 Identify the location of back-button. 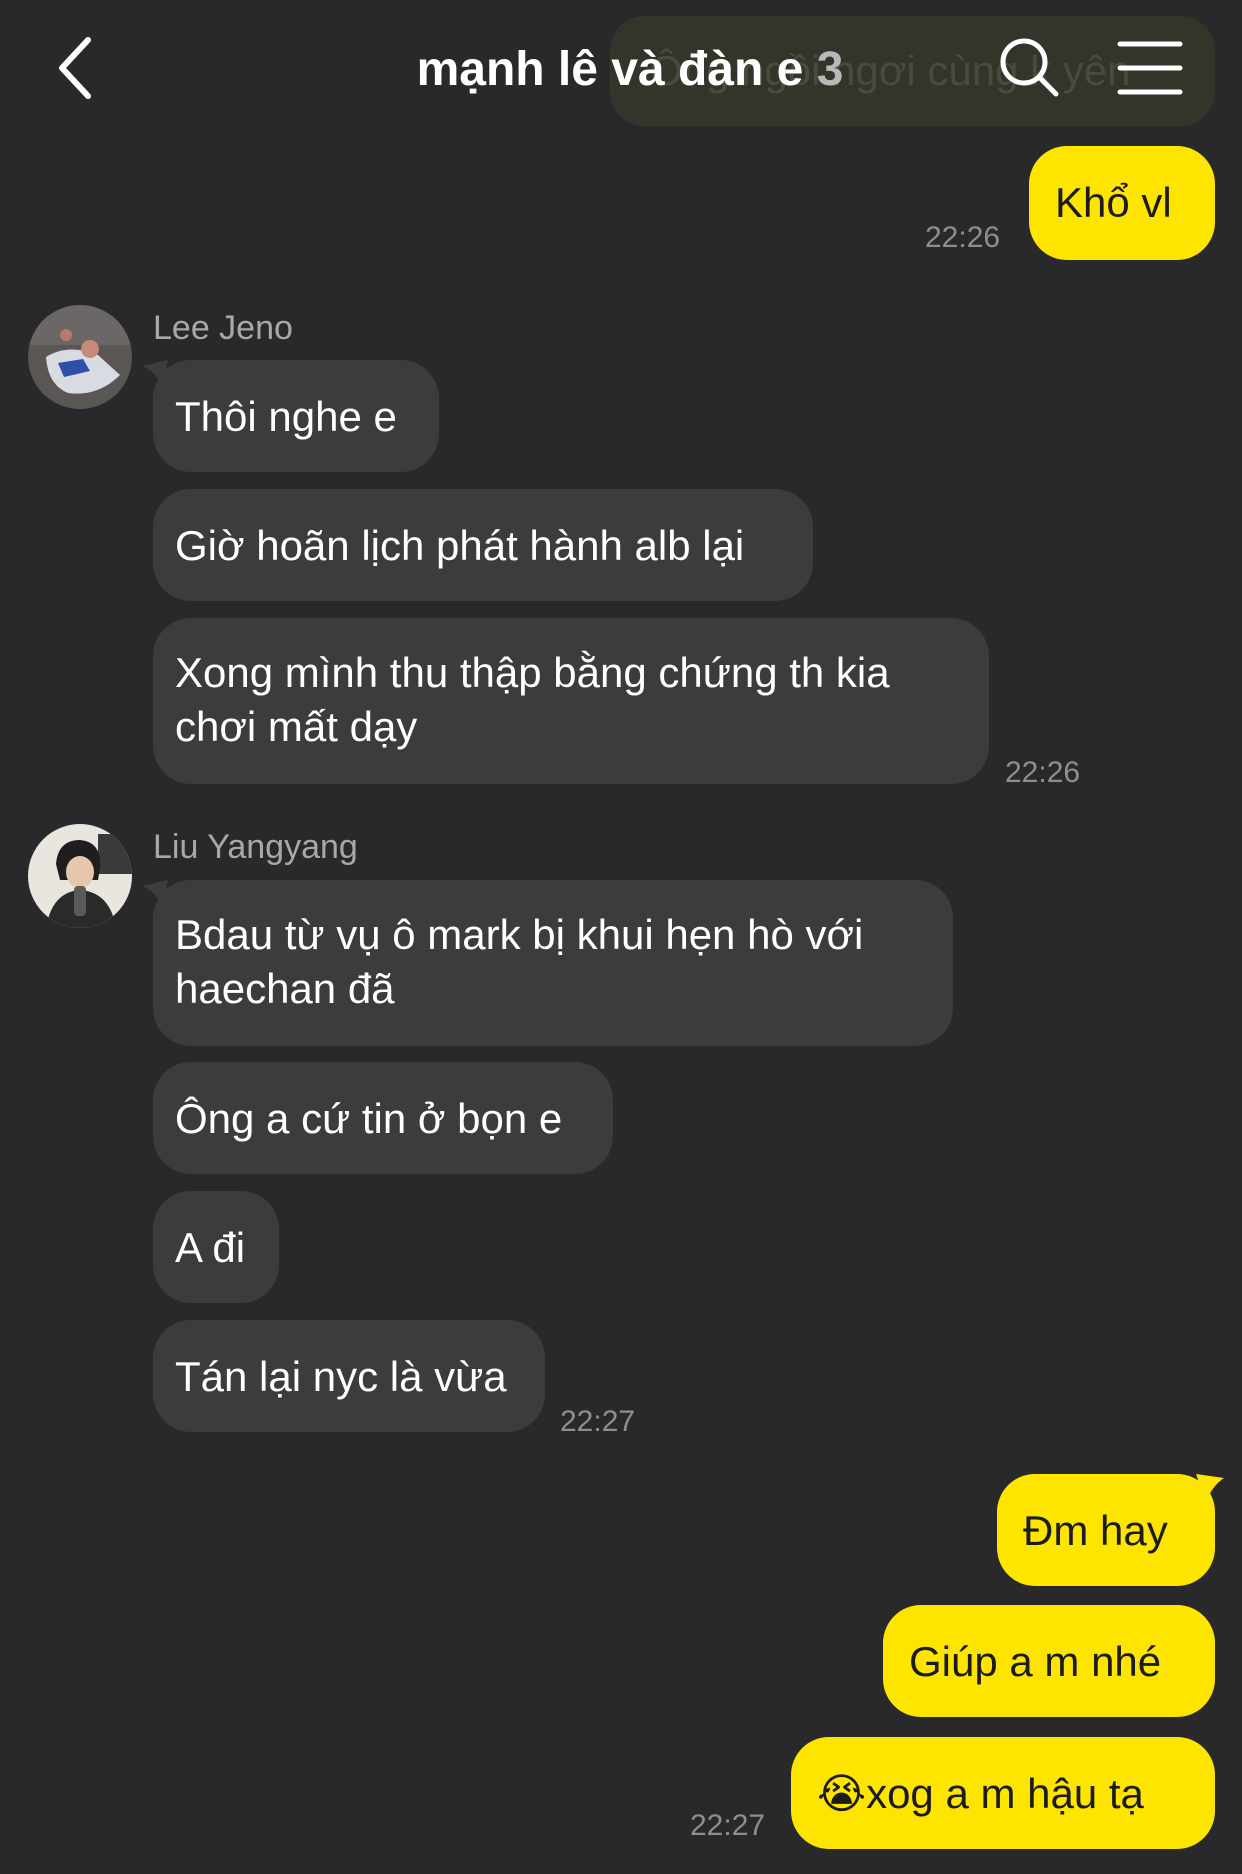
(80, 68).